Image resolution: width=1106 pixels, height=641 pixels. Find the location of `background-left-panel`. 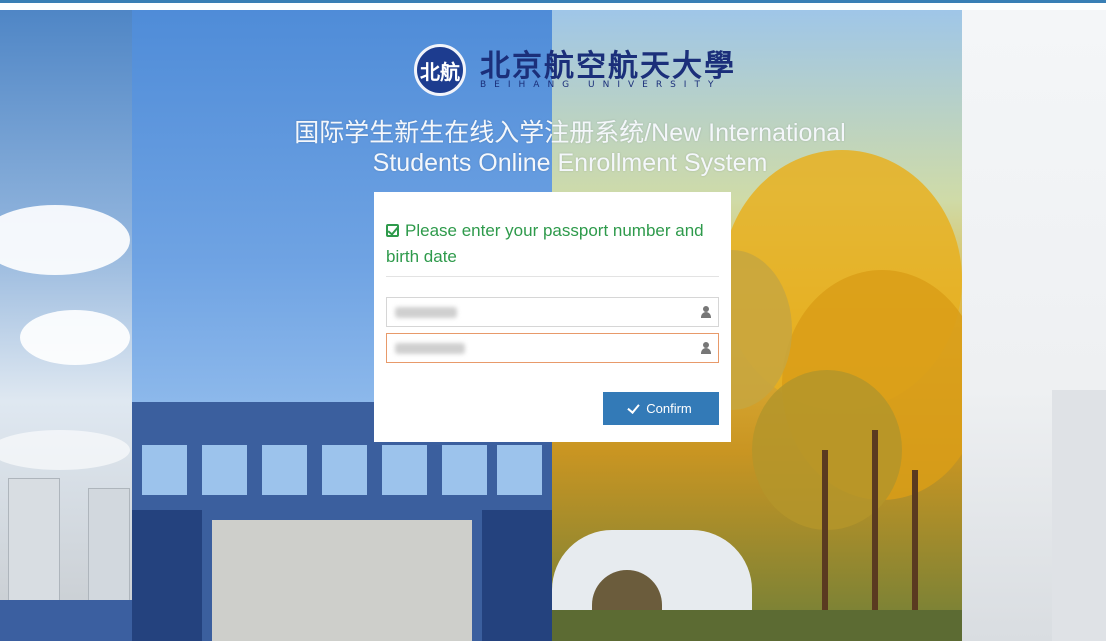

background-left-panel is located at coordinates (66, 325).